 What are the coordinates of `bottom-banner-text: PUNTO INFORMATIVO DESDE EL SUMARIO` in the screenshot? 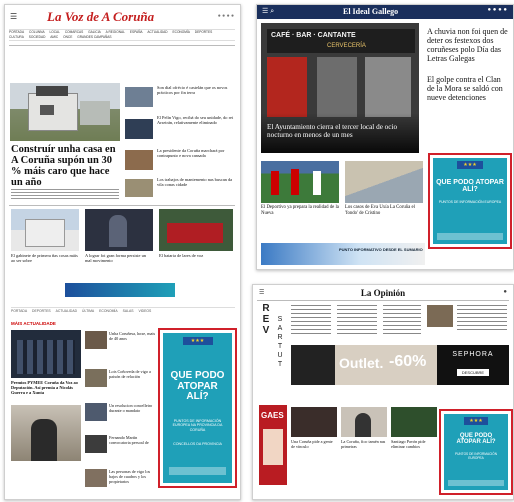 It's located at (381, 249).